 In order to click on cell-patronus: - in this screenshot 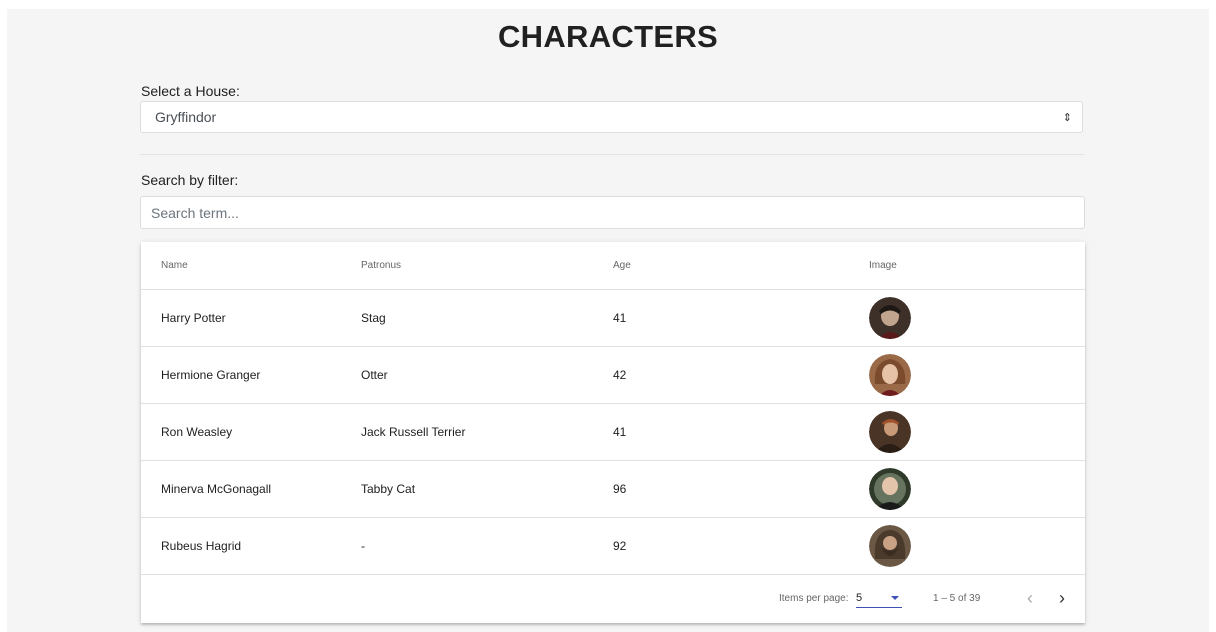, I will do `click(467, 546)`.